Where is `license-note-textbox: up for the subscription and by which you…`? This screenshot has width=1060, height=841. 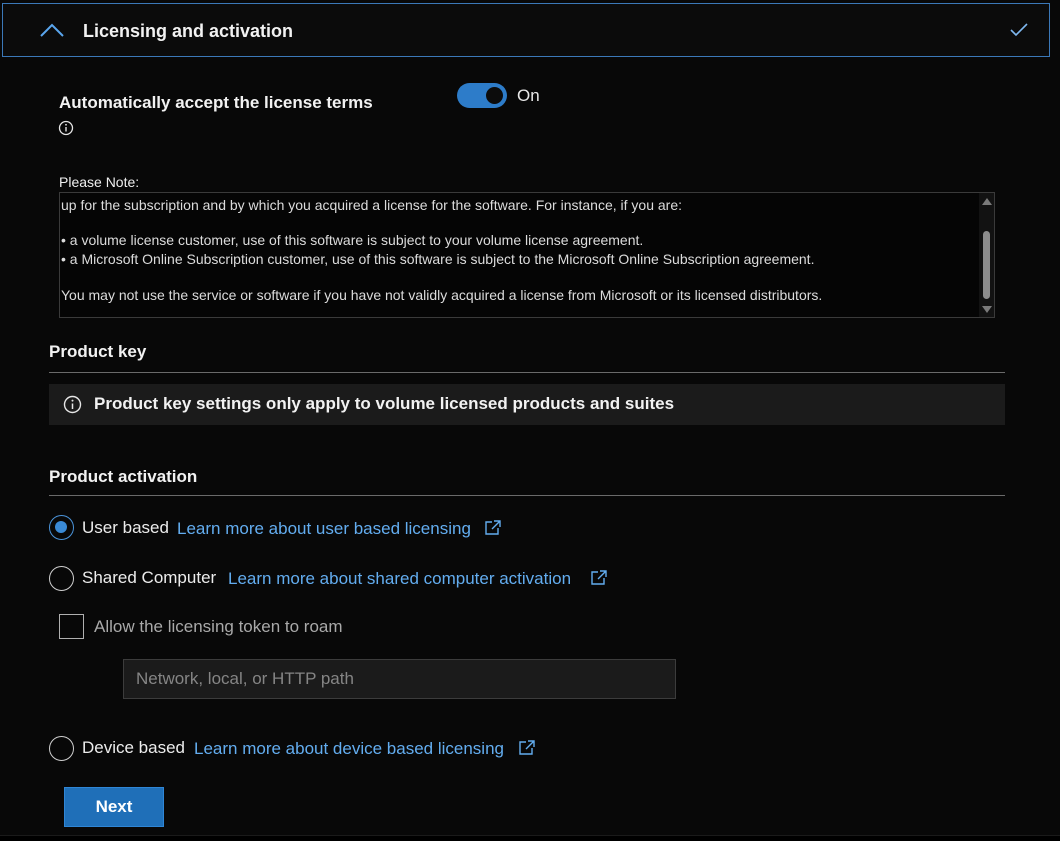 license-note-textbox: up for the subscription and by which you… is located at coordinates (527, 255).